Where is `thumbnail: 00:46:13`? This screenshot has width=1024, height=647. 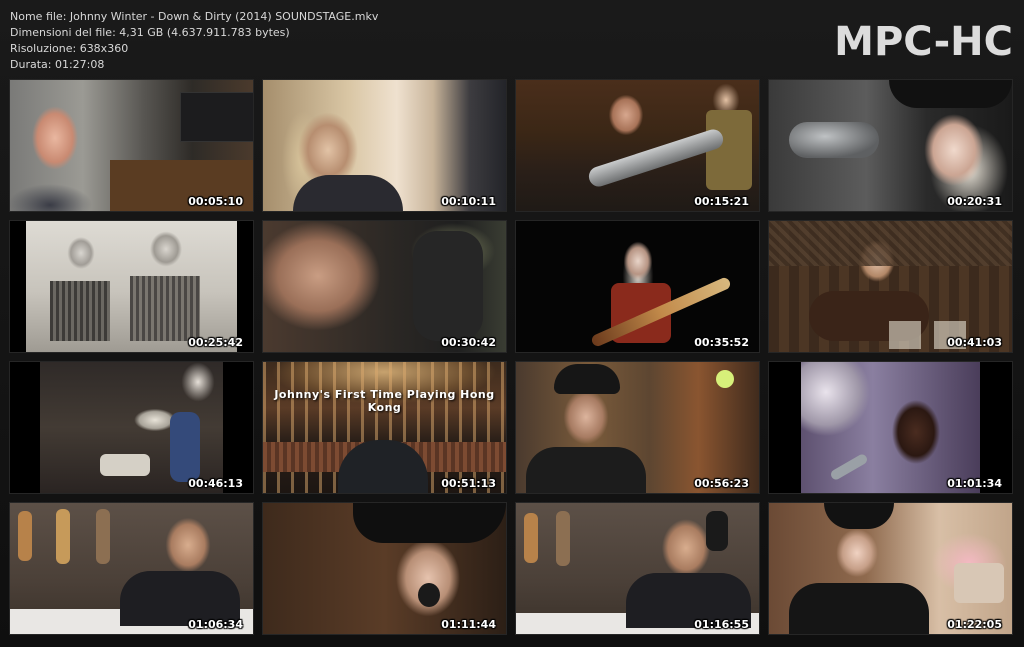
thumbnail: 00:46:13 is located at coordinates (131, 427).